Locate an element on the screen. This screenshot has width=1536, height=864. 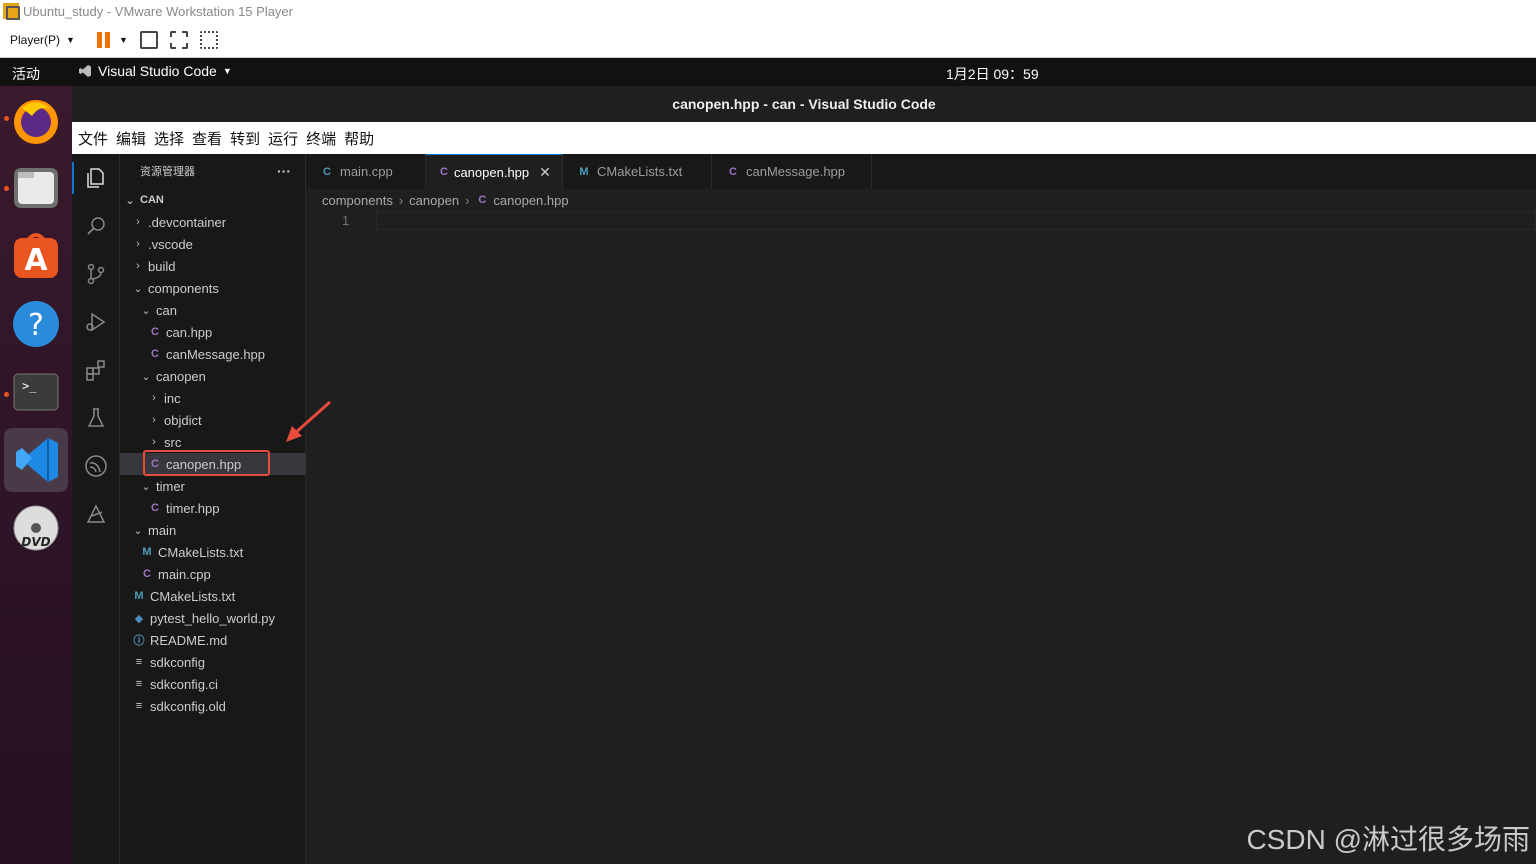
menu-terminal: 终端 is located at coordinates (321, 138).